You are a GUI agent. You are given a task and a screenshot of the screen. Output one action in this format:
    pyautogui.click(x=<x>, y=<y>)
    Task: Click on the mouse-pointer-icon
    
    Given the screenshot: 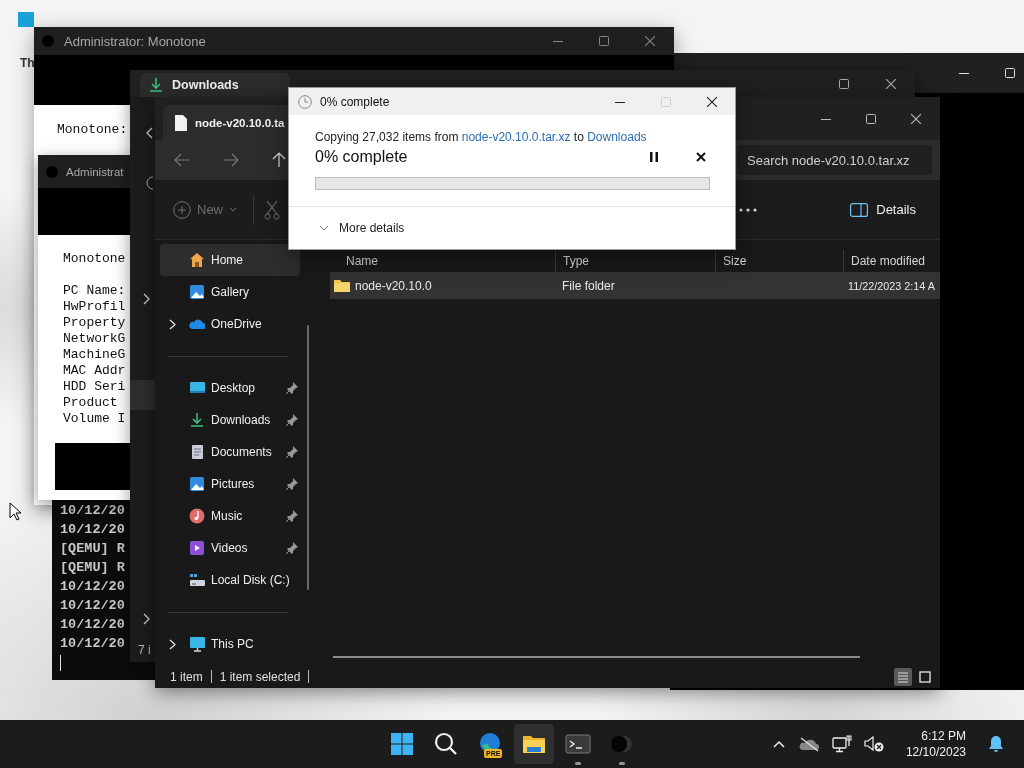 What is the action you would take?
    pyautogui.click(x=15, y=511)
    